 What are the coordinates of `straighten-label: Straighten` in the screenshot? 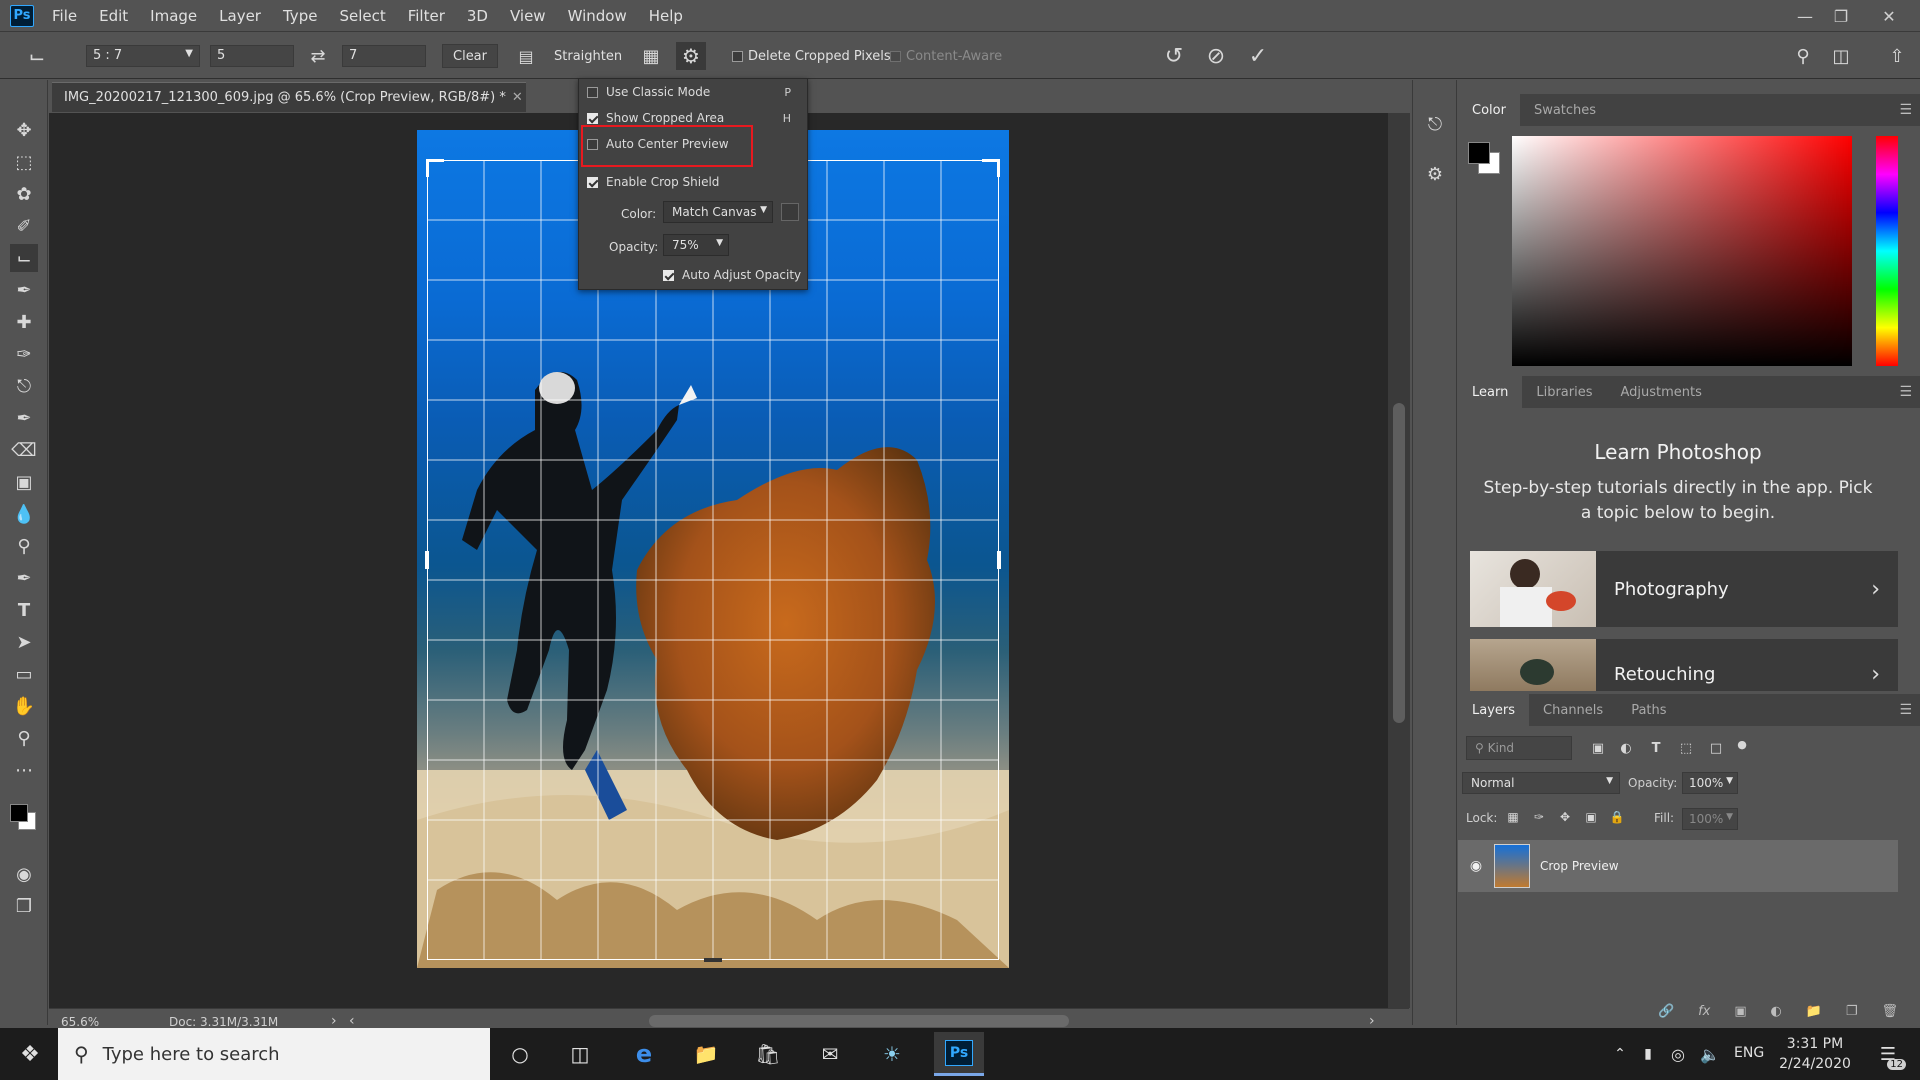 It's located at (588, 56).